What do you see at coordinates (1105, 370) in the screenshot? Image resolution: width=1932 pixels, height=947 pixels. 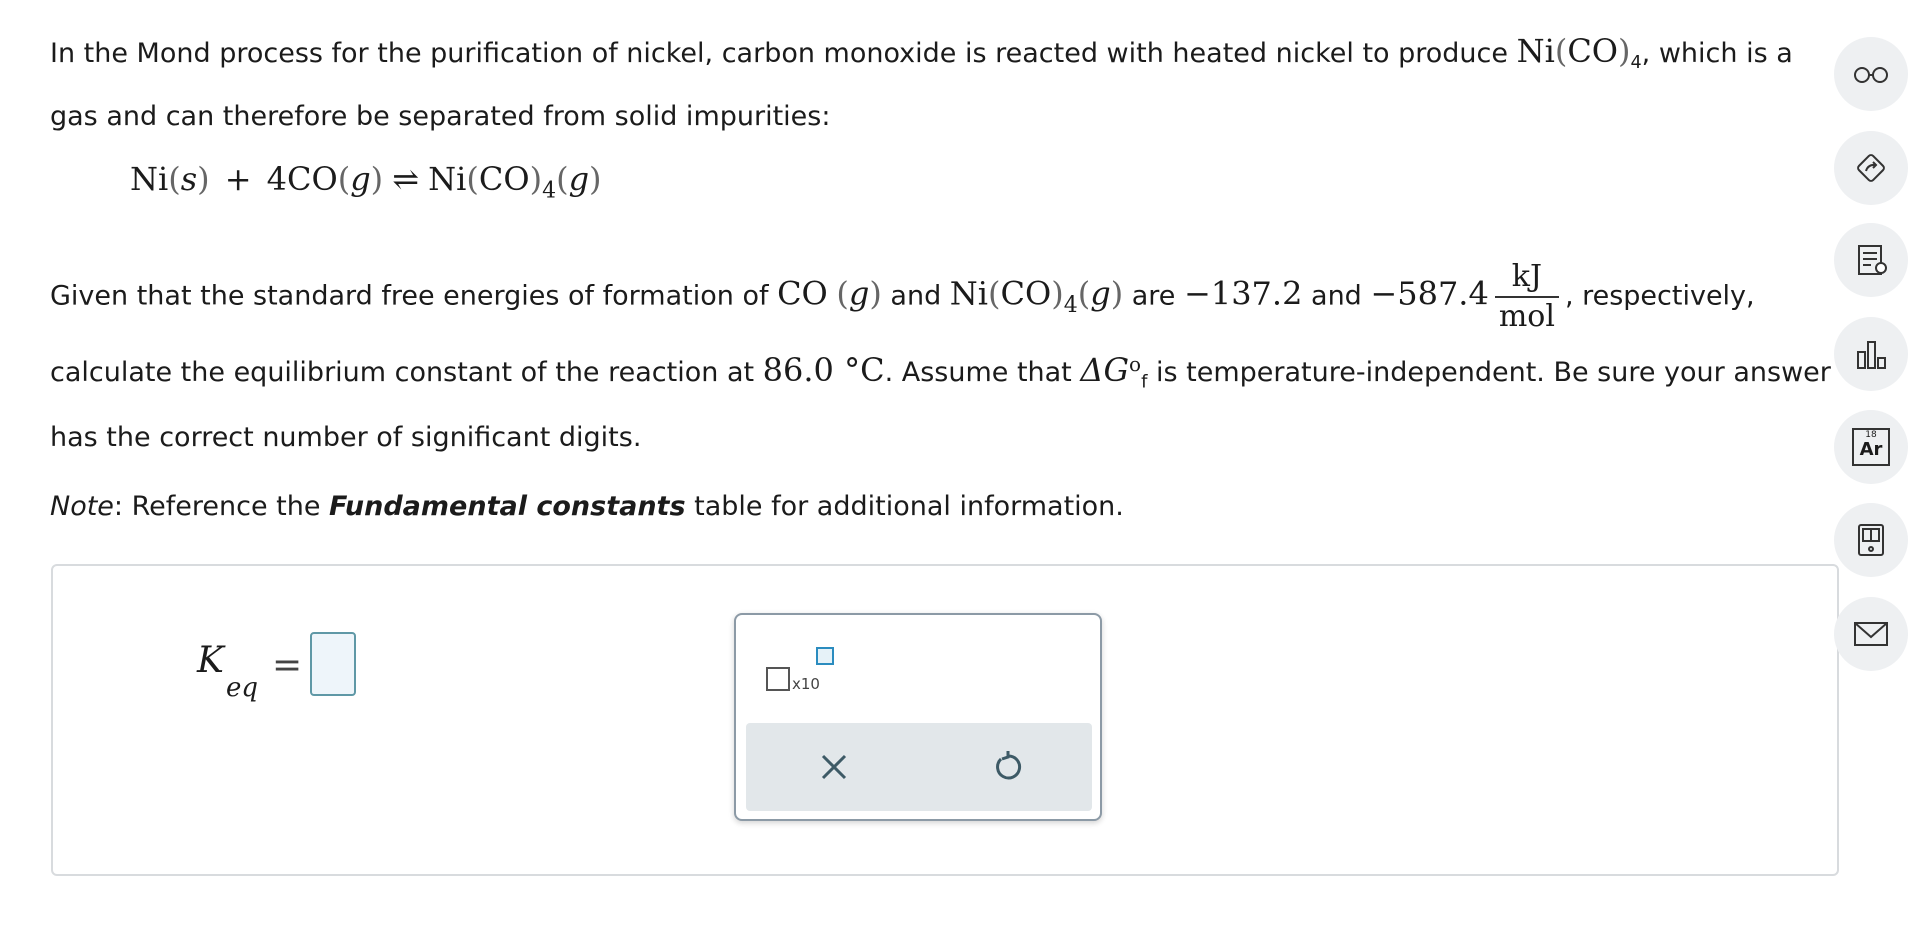 I see `delta-g: ΔG` at bounding box center [1105, 370].